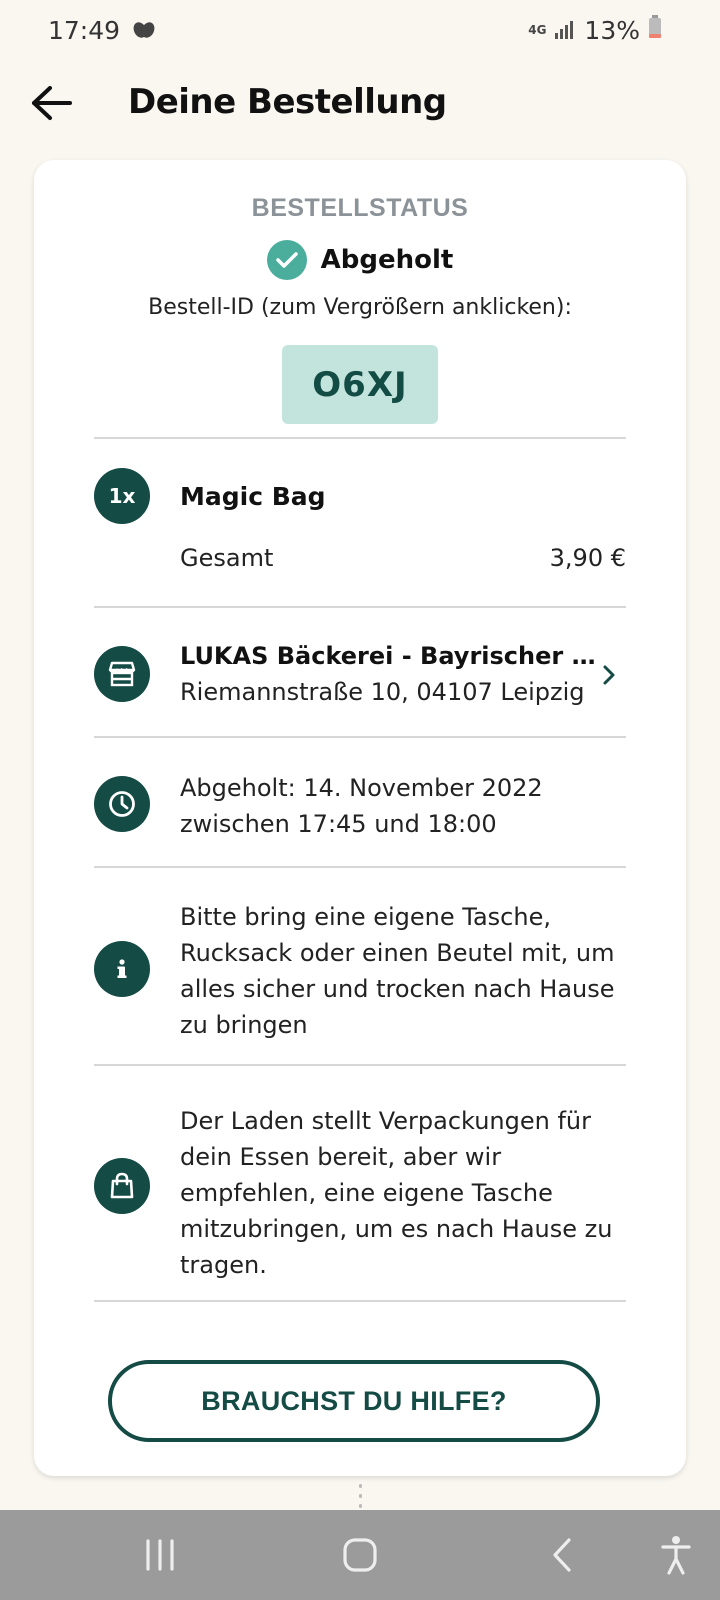 The width and height of the screenshot is (720, 1600). I want to click on home-icon, so click(360, 1555).